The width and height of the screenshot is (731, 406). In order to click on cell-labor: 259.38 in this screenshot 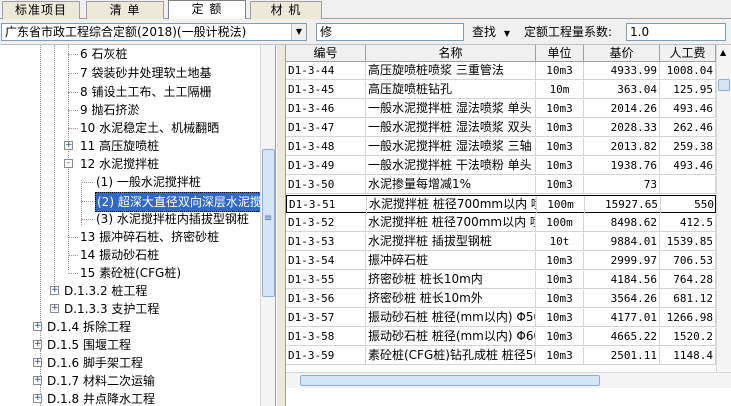, I will do `click(688, 147)`.